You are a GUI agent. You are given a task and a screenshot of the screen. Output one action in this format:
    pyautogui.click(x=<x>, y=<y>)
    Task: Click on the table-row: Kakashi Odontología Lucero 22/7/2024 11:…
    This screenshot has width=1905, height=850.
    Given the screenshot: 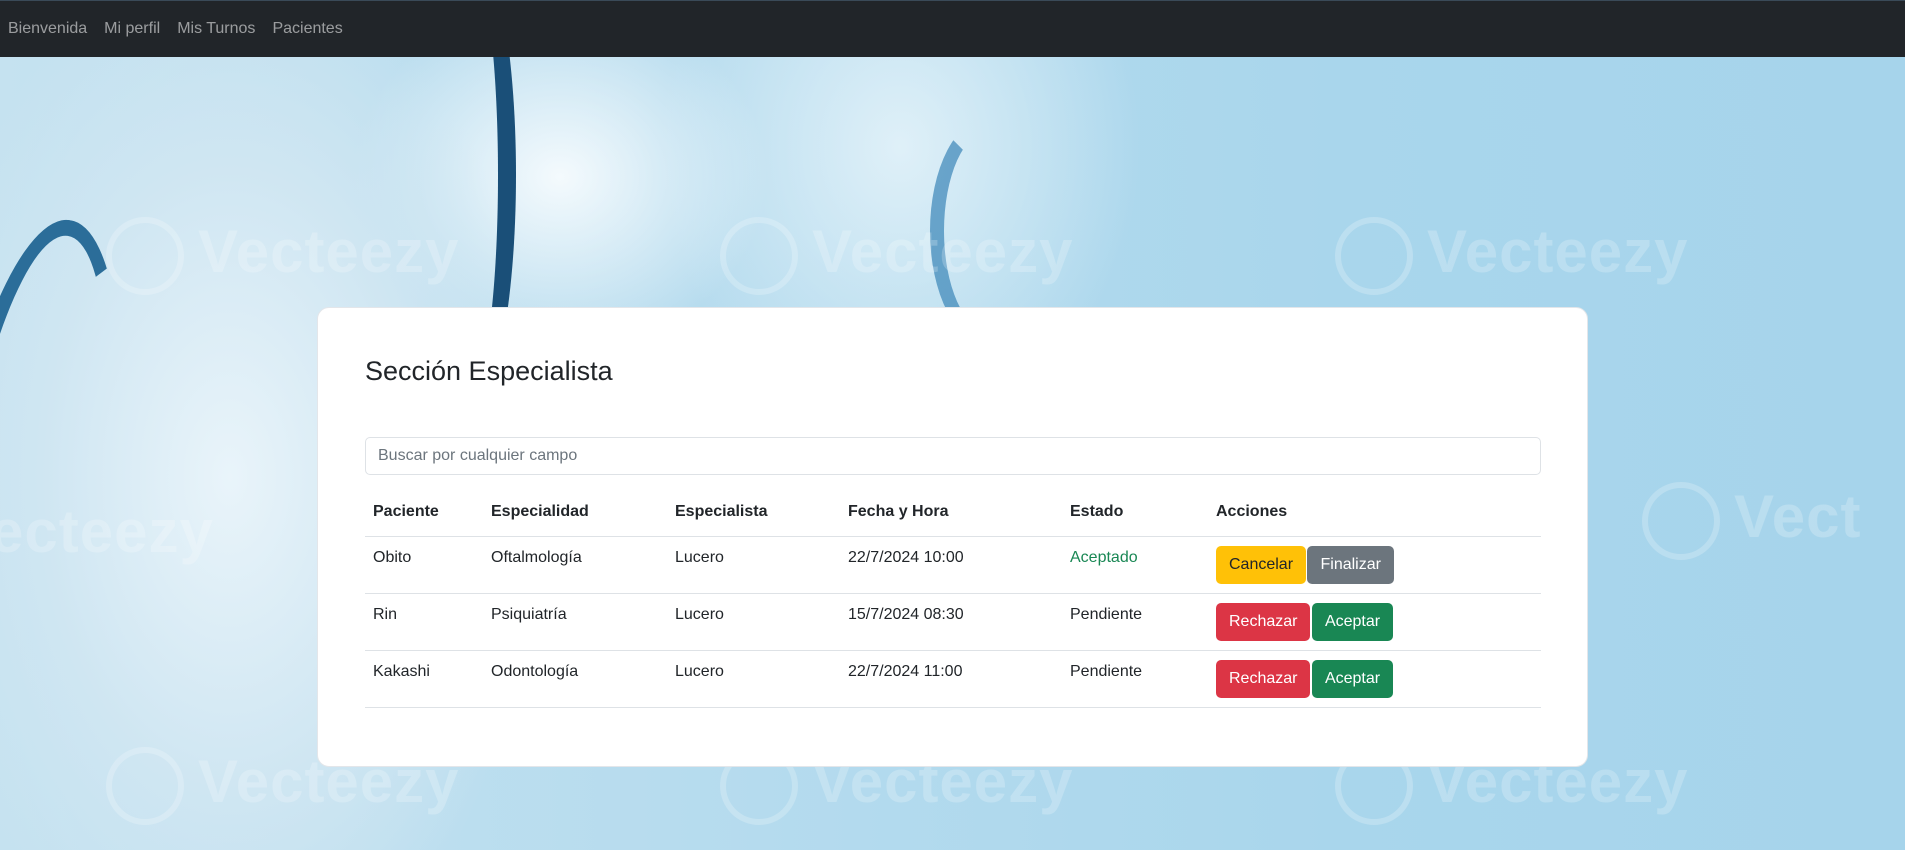 What is the action you would take?
    pyautogui.click(x=953, y=679)
    